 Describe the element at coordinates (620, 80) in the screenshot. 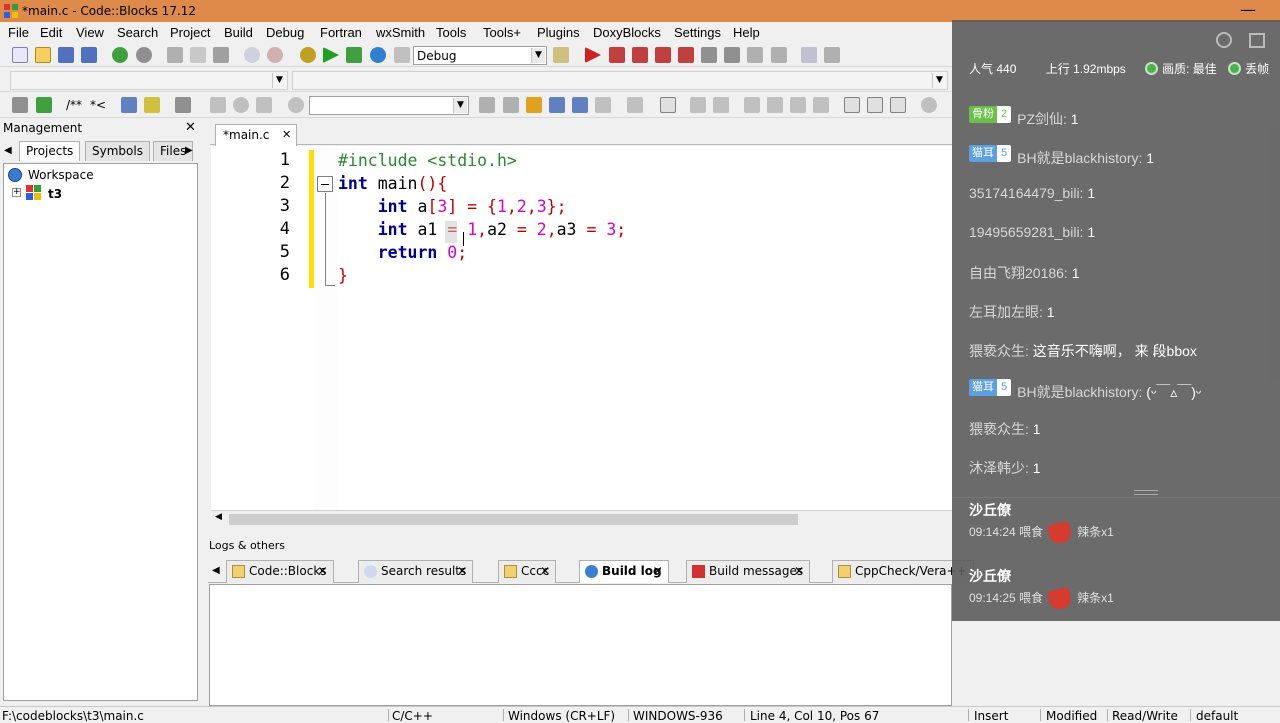

I see `function-select: ▼` at that location.